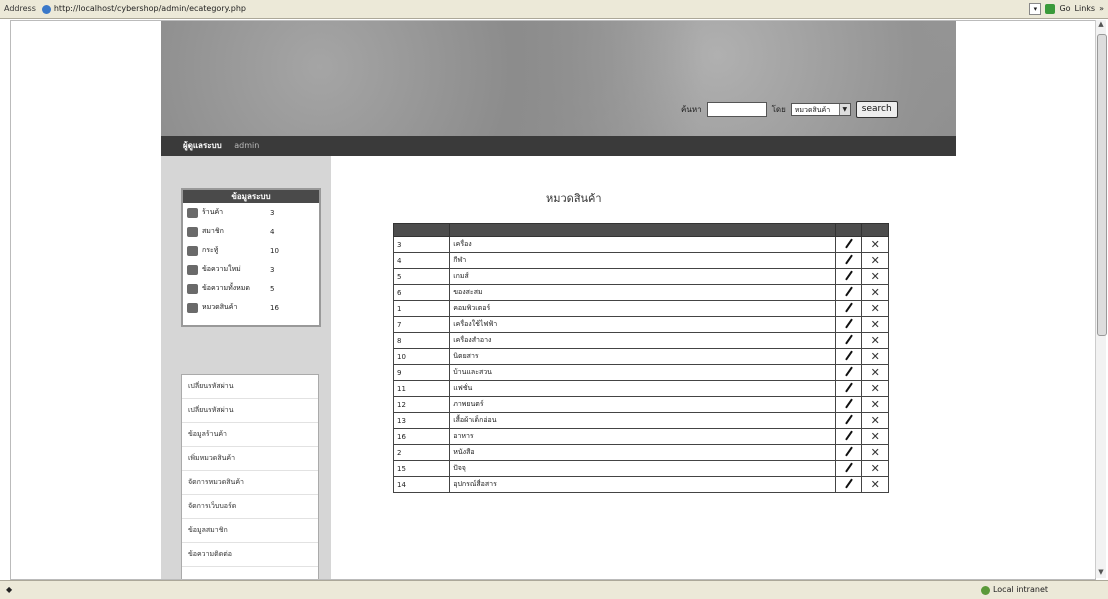  I want to click on scroll-up-icon: ▲, so click(1101, 25).